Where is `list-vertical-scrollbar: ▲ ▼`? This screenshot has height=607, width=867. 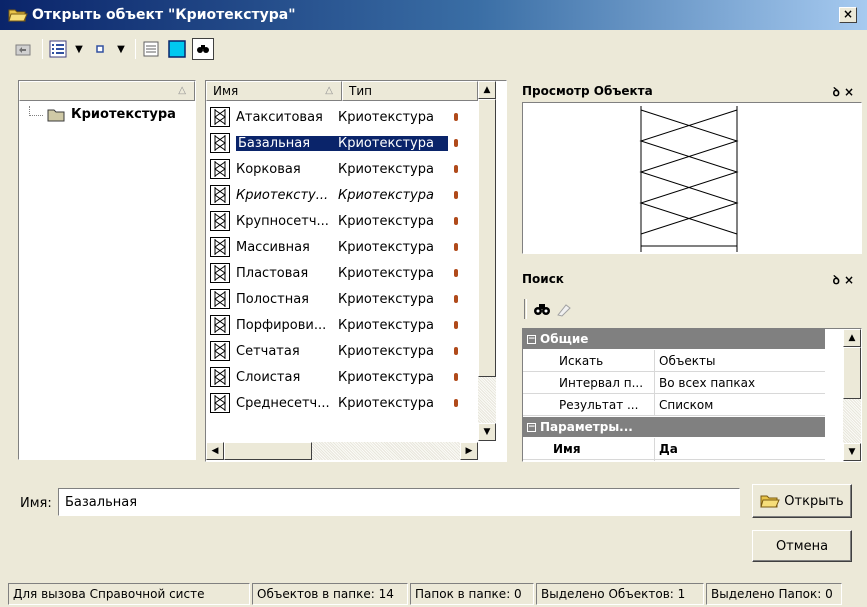 list-vertical-scrollbar: ▲ ▼ is located at coordinates (487, 261).